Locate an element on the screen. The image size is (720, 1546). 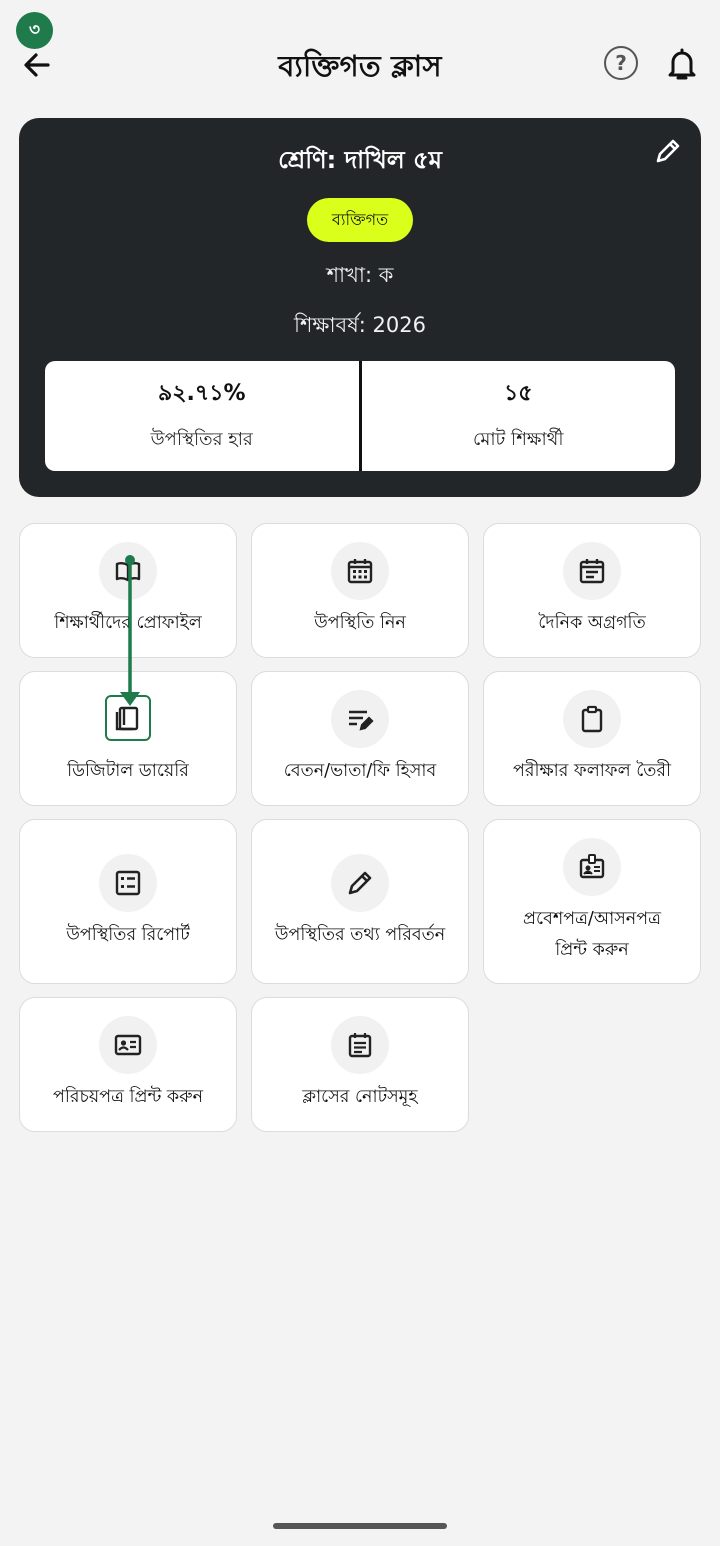
diary-book-icon is located at coordinates (128, 718).